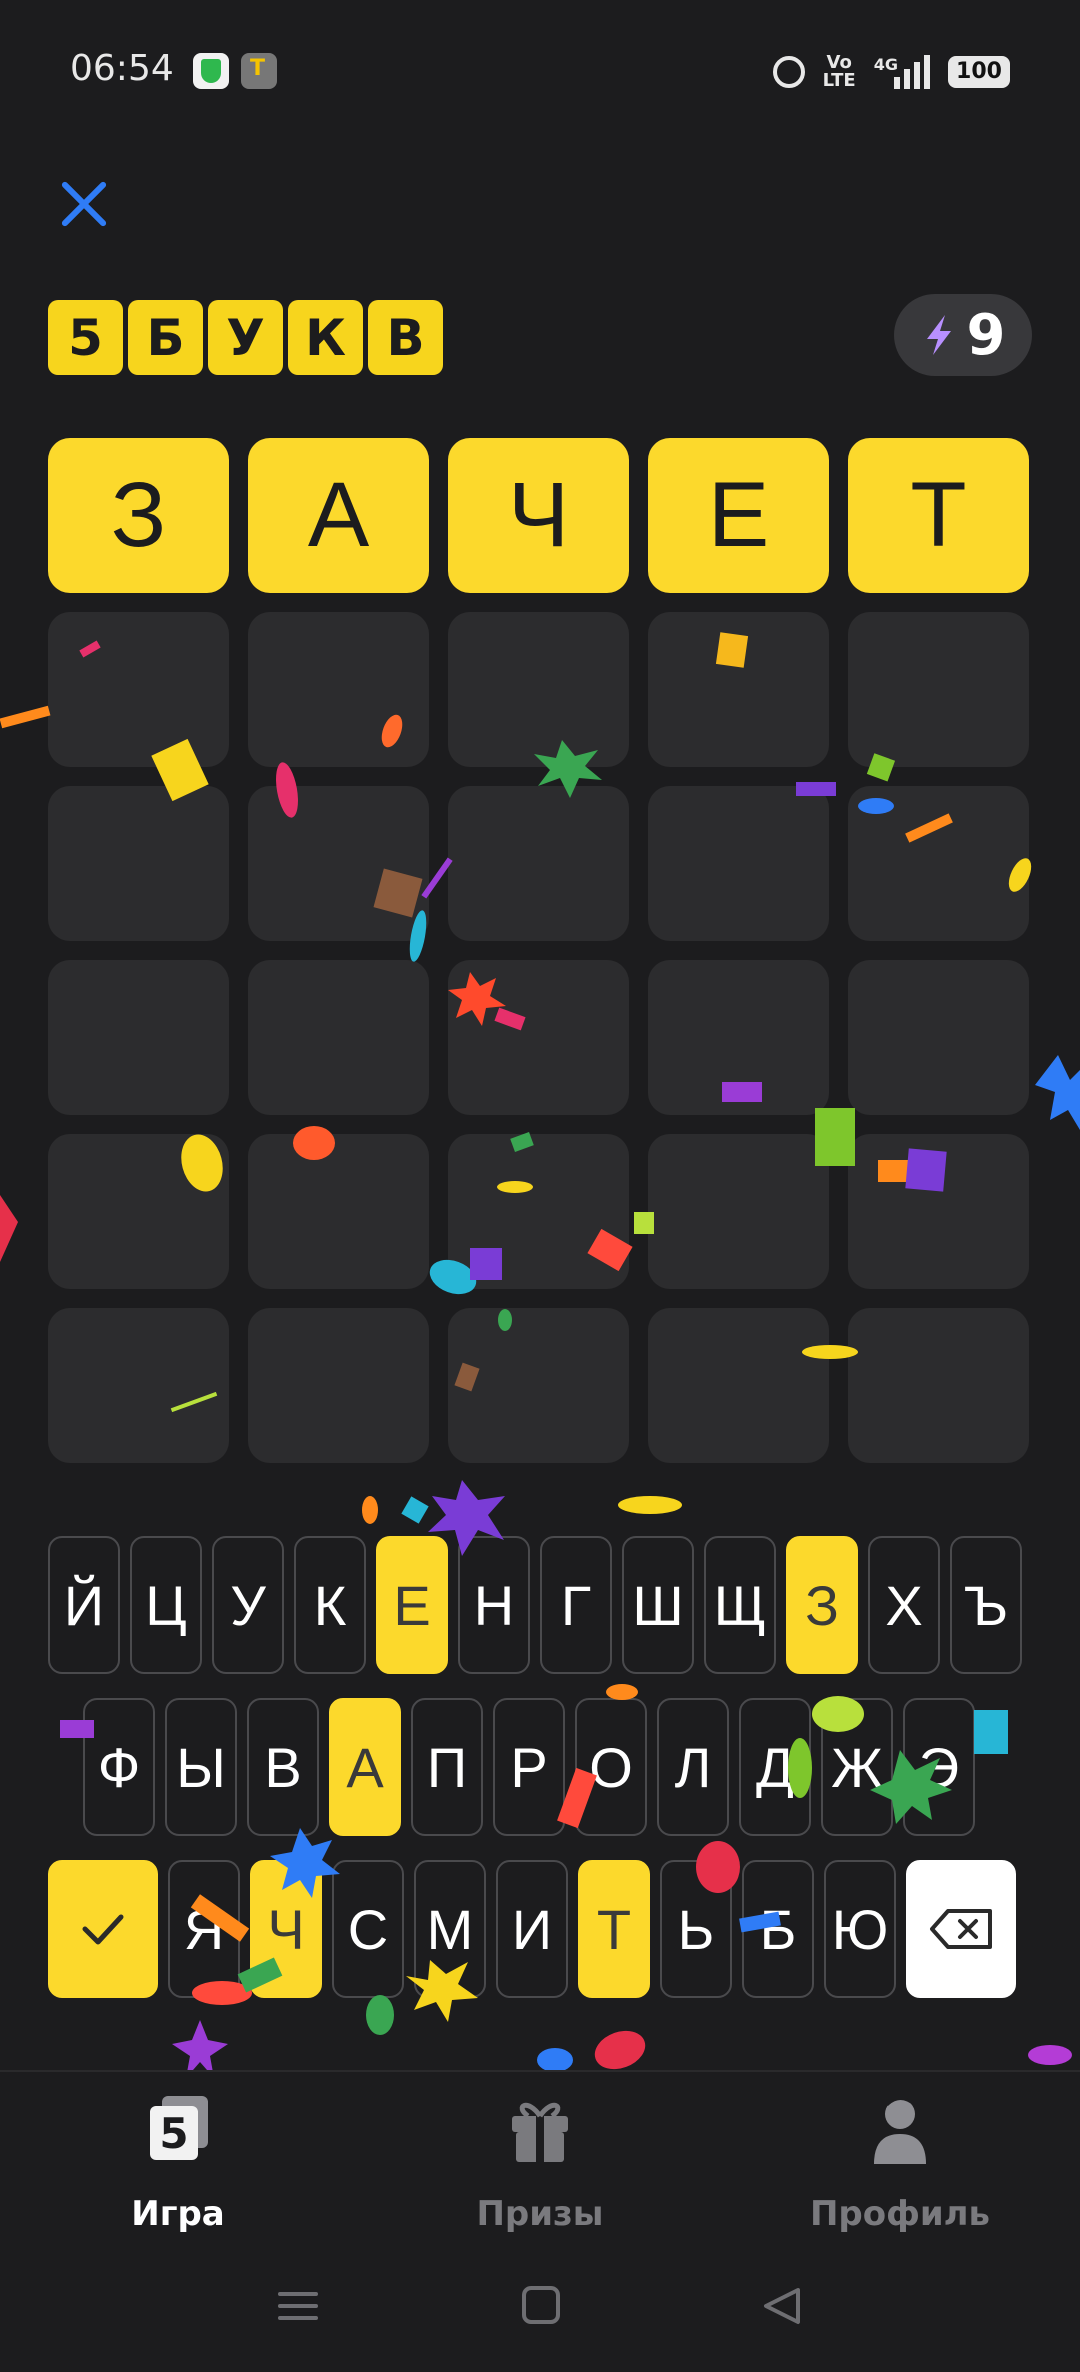  I want to click on board-cell: З, so click(138, 515).